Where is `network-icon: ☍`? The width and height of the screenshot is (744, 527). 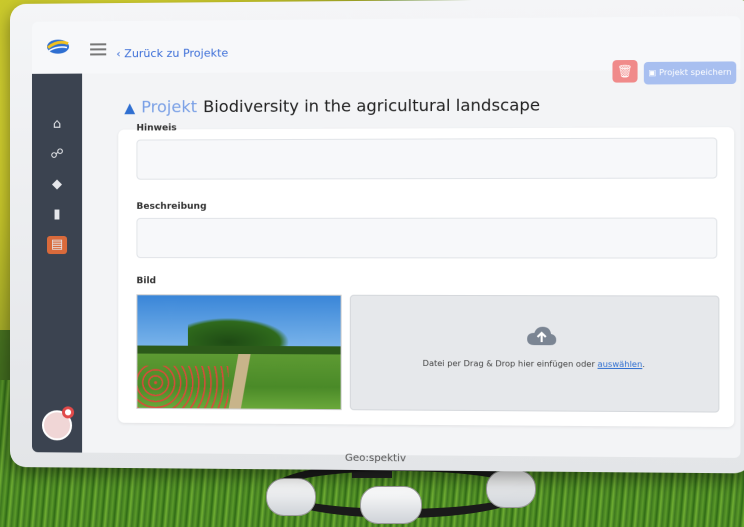 network-icon: ☍ is located at coordinates (57, 154).